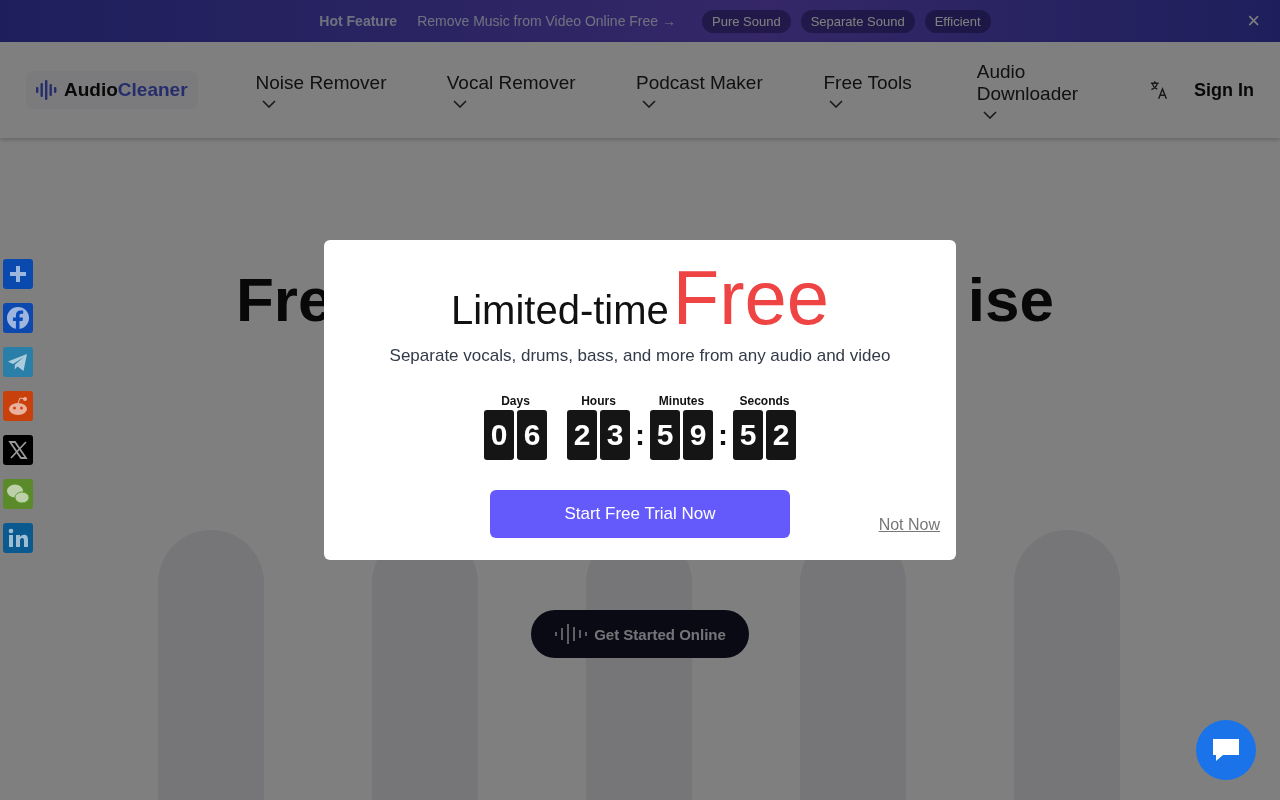 The width and height of the screenshot is (1280, 800). Describe the element at coordinates (559, 310) in the screenshot. I see `dialog-title: Limited-time` at that location.